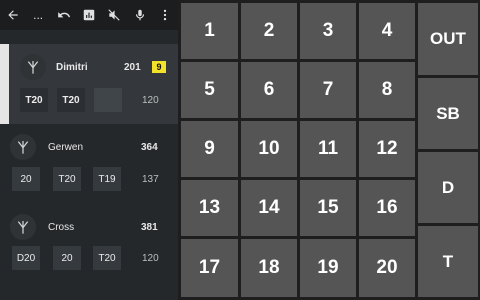 The width and height of the screenshot is (480, 300). I want to click on throw-slot: D20, so click(26, 258).